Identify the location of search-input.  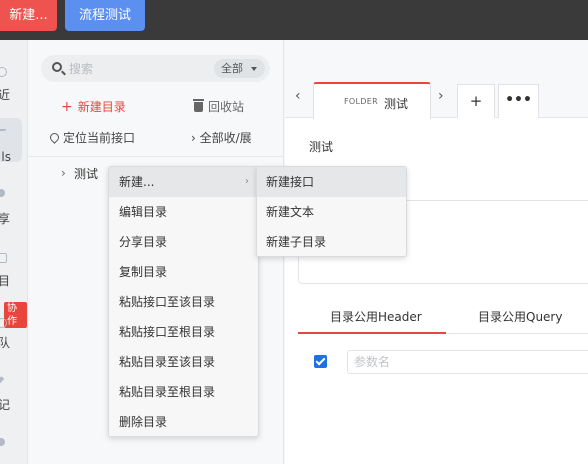
(139, 68).